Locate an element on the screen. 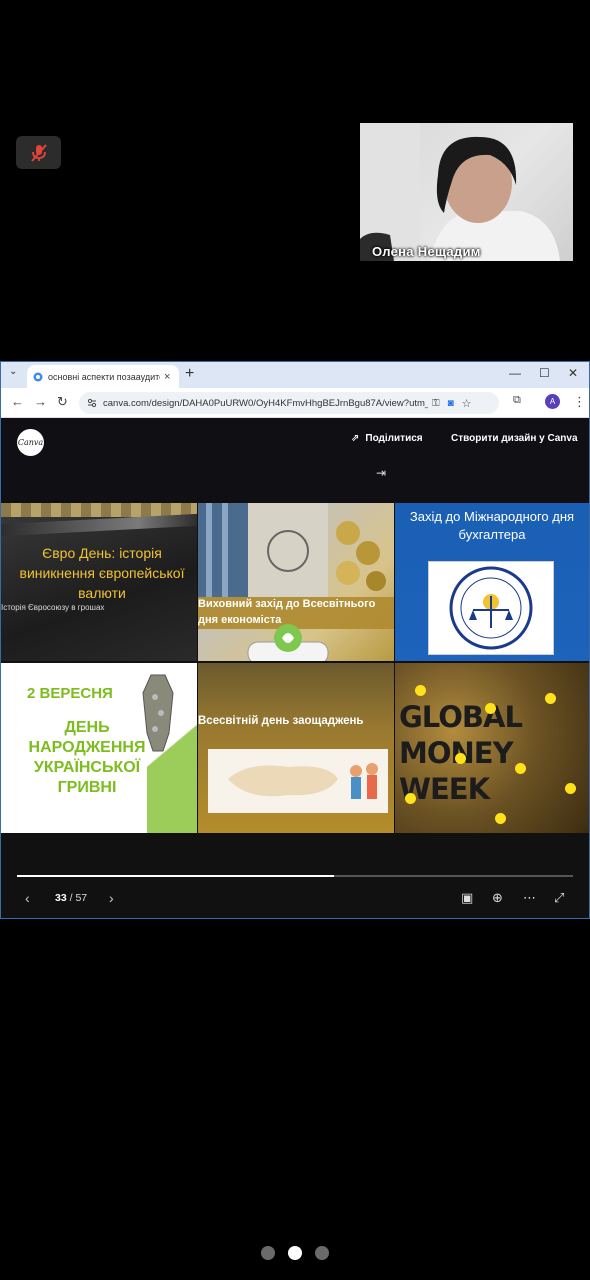 The width and height of the screenshot is (590, 1280). site-info-icon is located at coordinates (92, 403).